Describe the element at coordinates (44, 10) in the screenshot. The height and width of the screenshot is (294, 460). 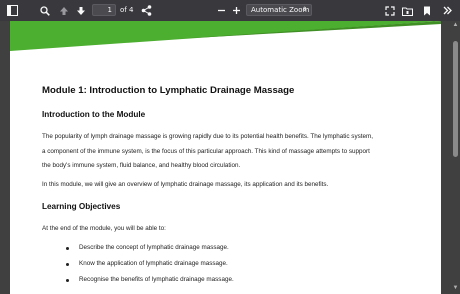
I see `search-icon` at that location.